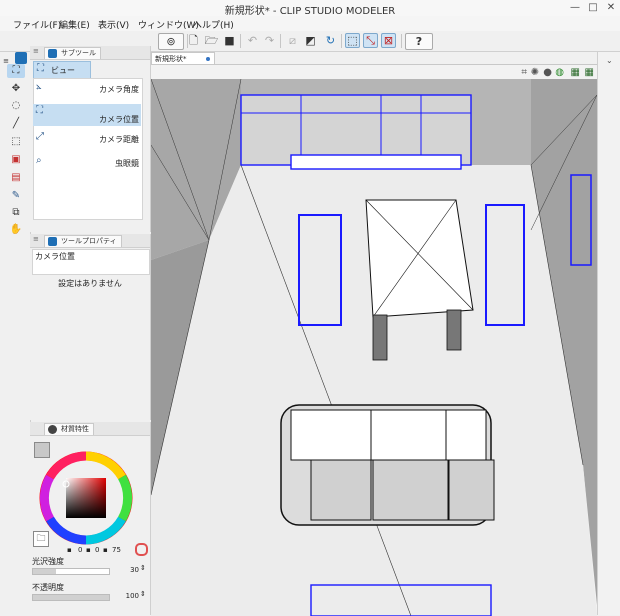 The height and width of the screenshot is (616, 620). Describe the element at coordinates (141, 549) in the screenshot. I see `color-circle-icon` at that location.